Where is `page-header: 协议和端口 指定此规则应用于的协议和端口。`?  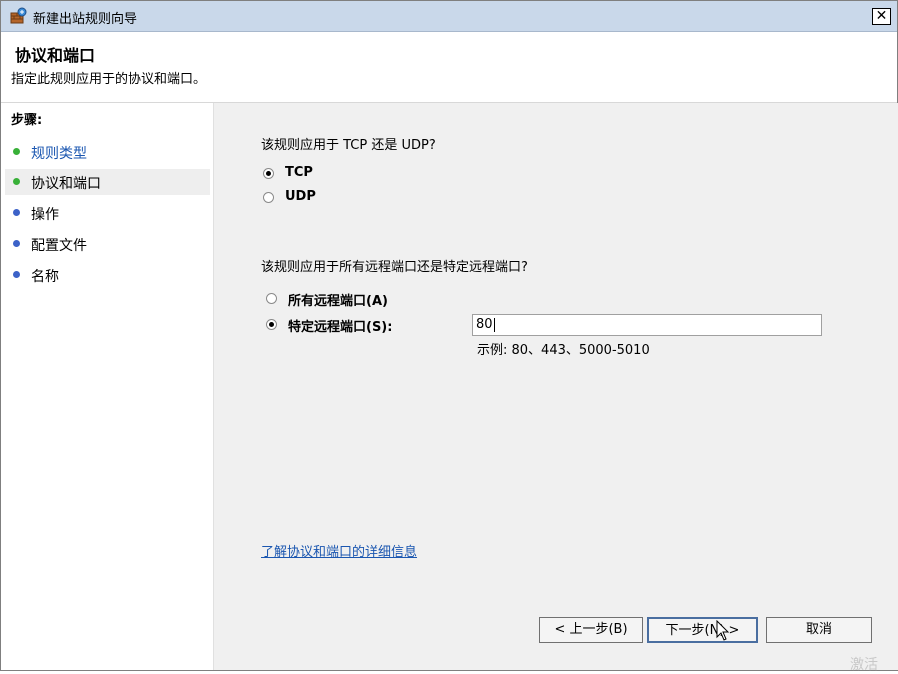 page-header: 协议和端口 指定此规则应用于的协议和端口。 is located at coordinates (449, 67).